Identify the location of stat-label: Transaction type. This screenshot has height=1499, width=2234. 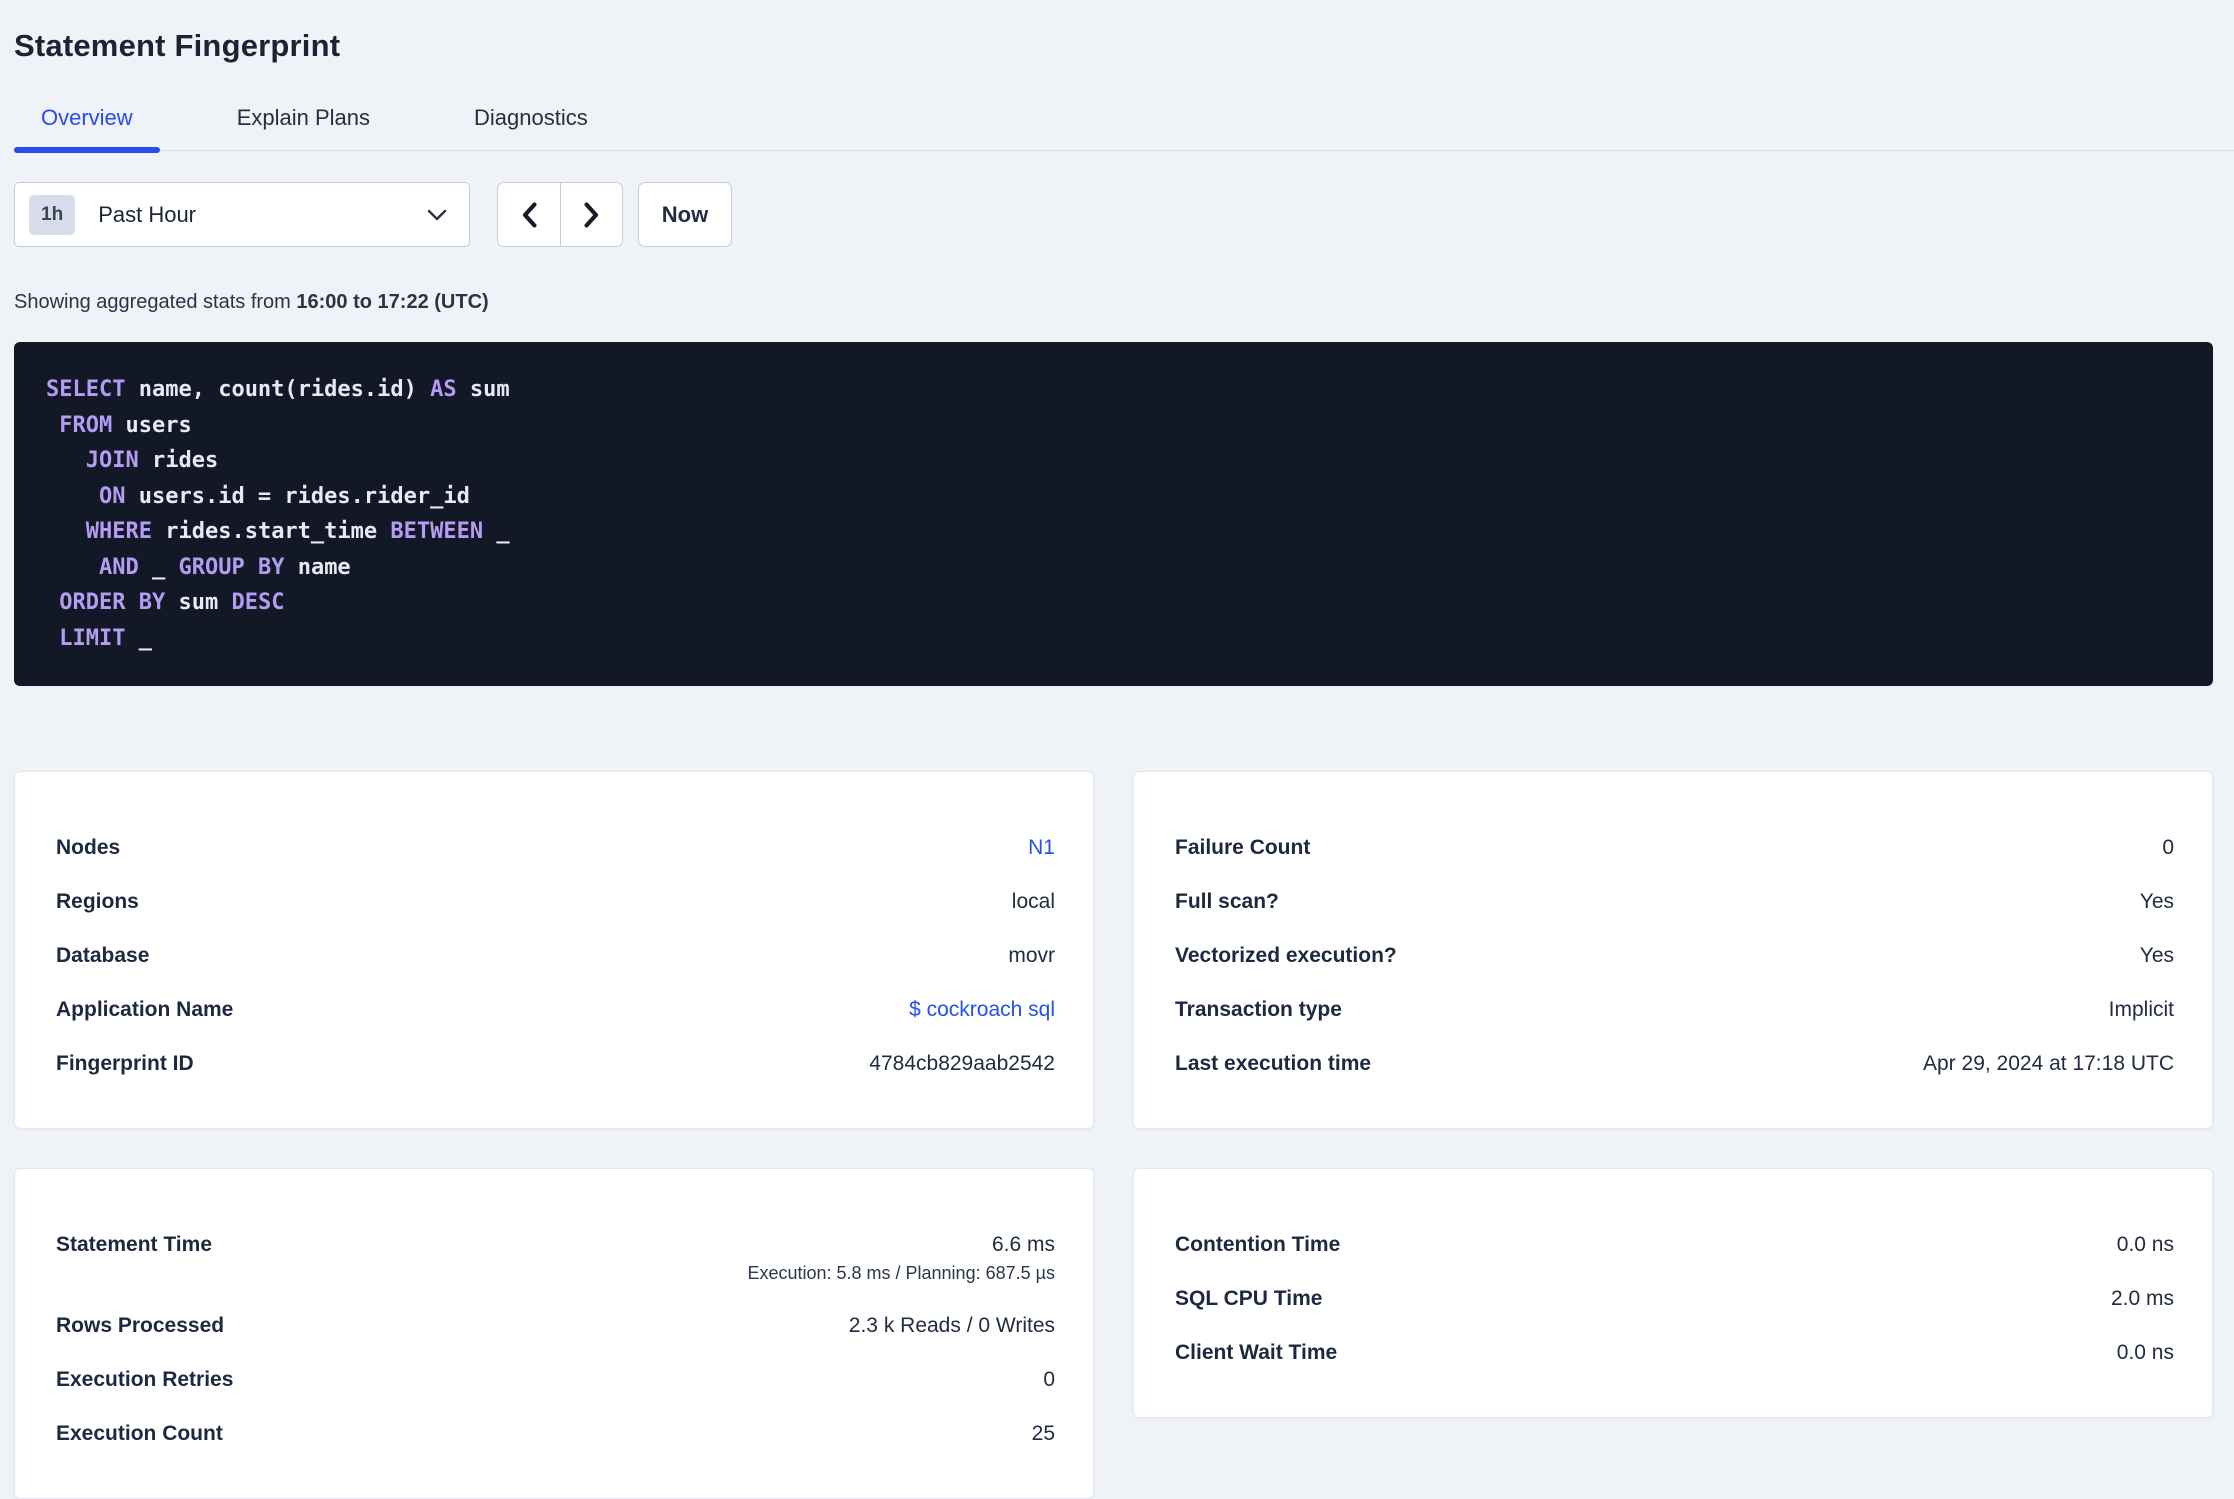
(1258, 1009).